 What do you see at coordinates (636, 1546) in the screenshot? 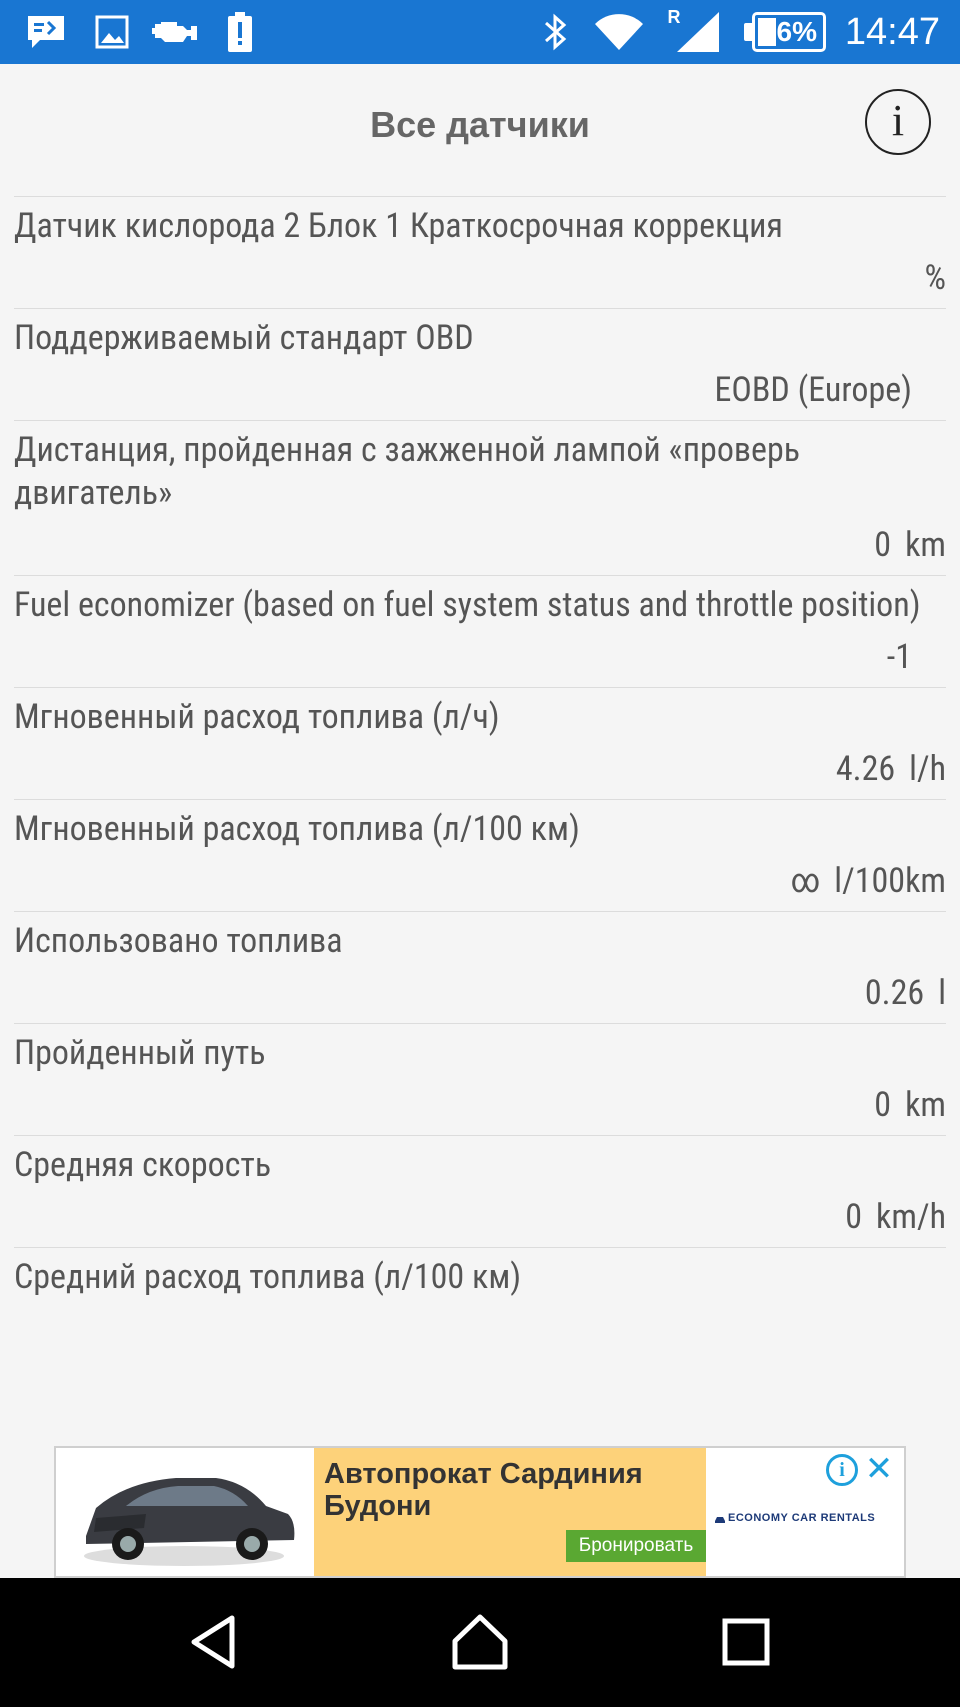
I see `book-button: Бронировать` at bounding box center [636, 1546].